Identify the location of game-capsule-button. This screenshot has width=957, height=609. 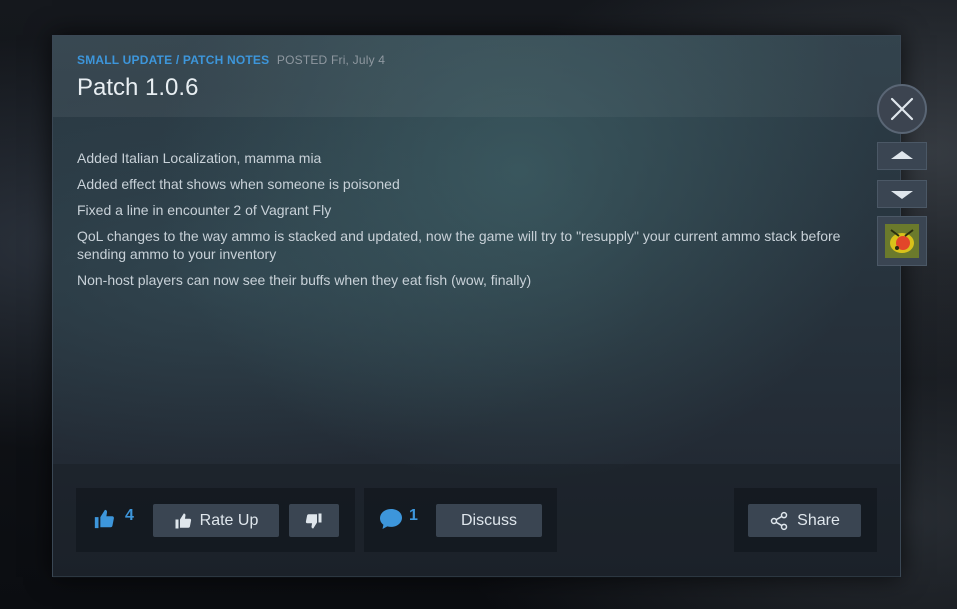
(902, 241).